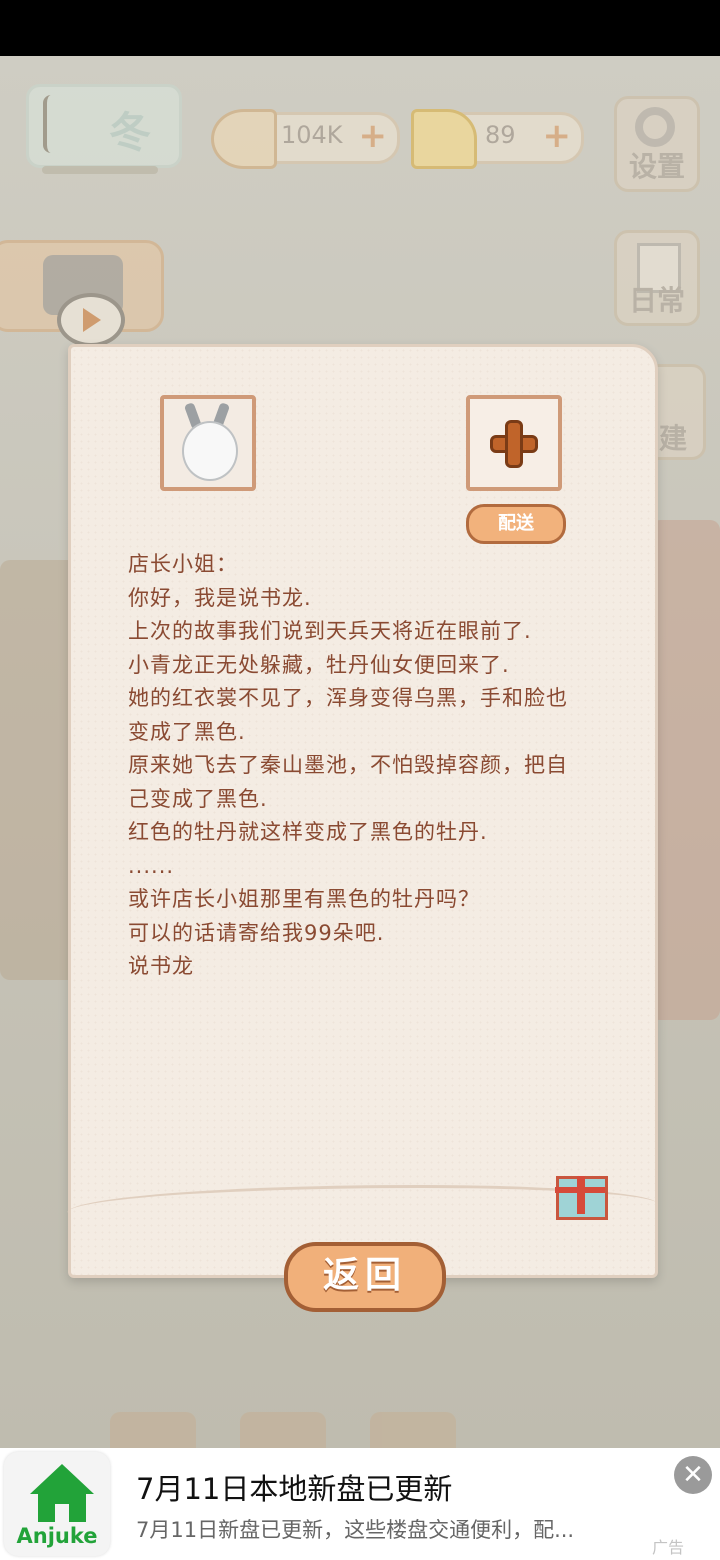  I want to click on season-label: 冬, so click(130, 132).